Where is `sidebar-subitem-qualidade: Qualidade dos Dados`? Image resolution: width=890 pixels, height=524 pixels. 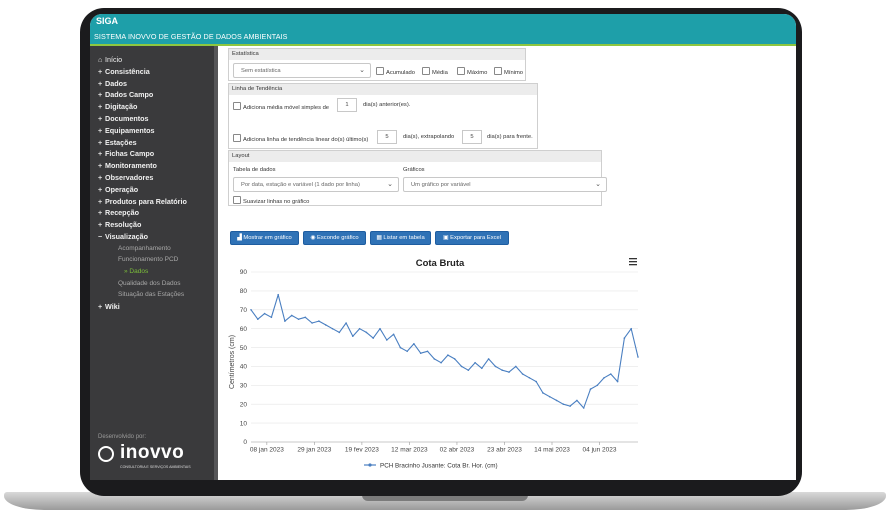 sidebar-subitem-qualidade: Qualidade dos Dados is located at coordinates (142, 284).